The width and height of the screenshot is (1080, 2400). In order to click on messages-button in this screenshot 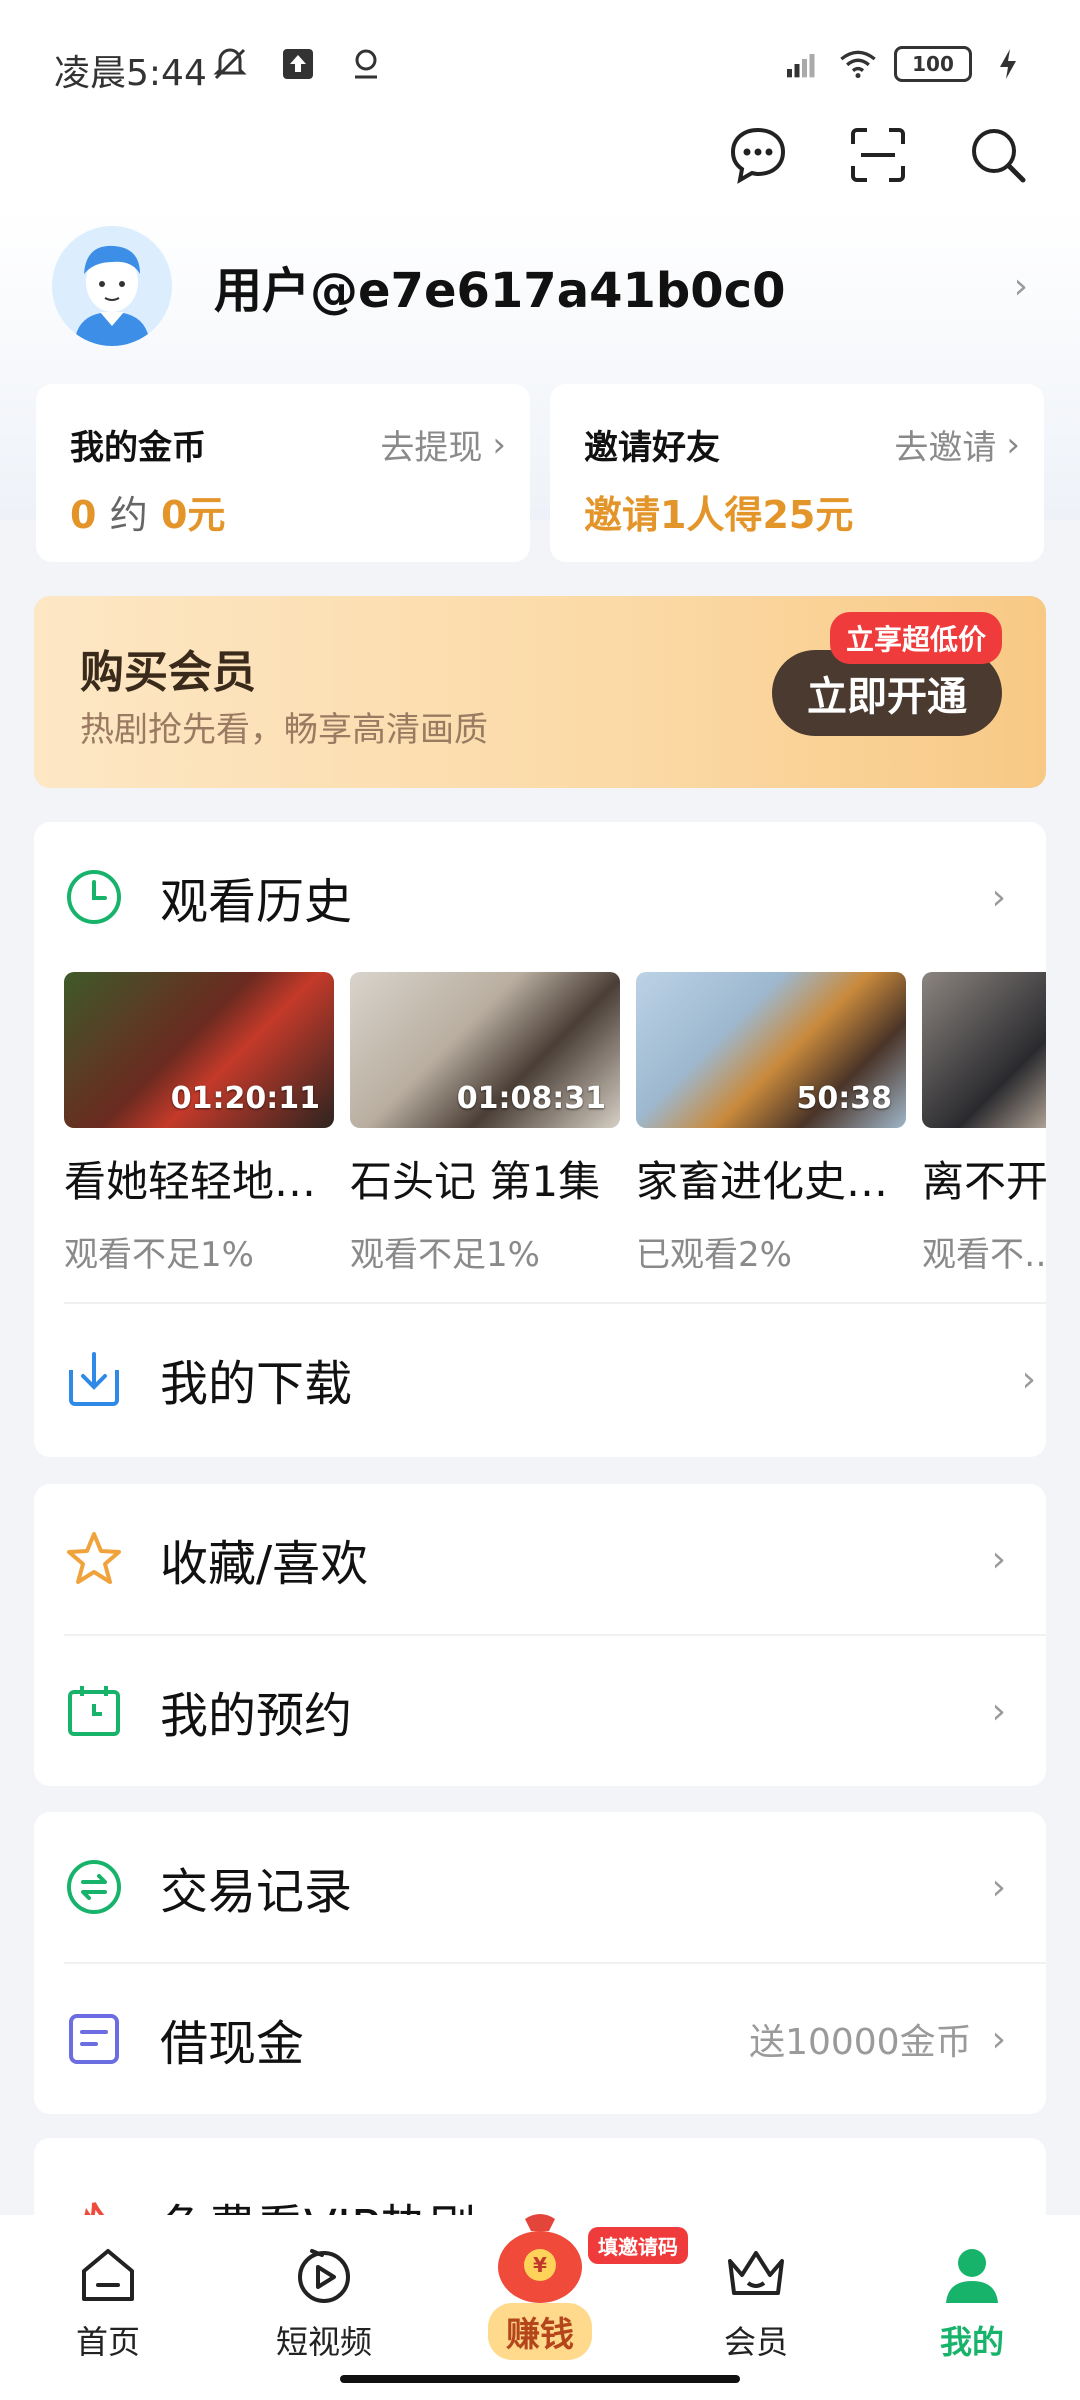, I will do `click(758, 157)`.